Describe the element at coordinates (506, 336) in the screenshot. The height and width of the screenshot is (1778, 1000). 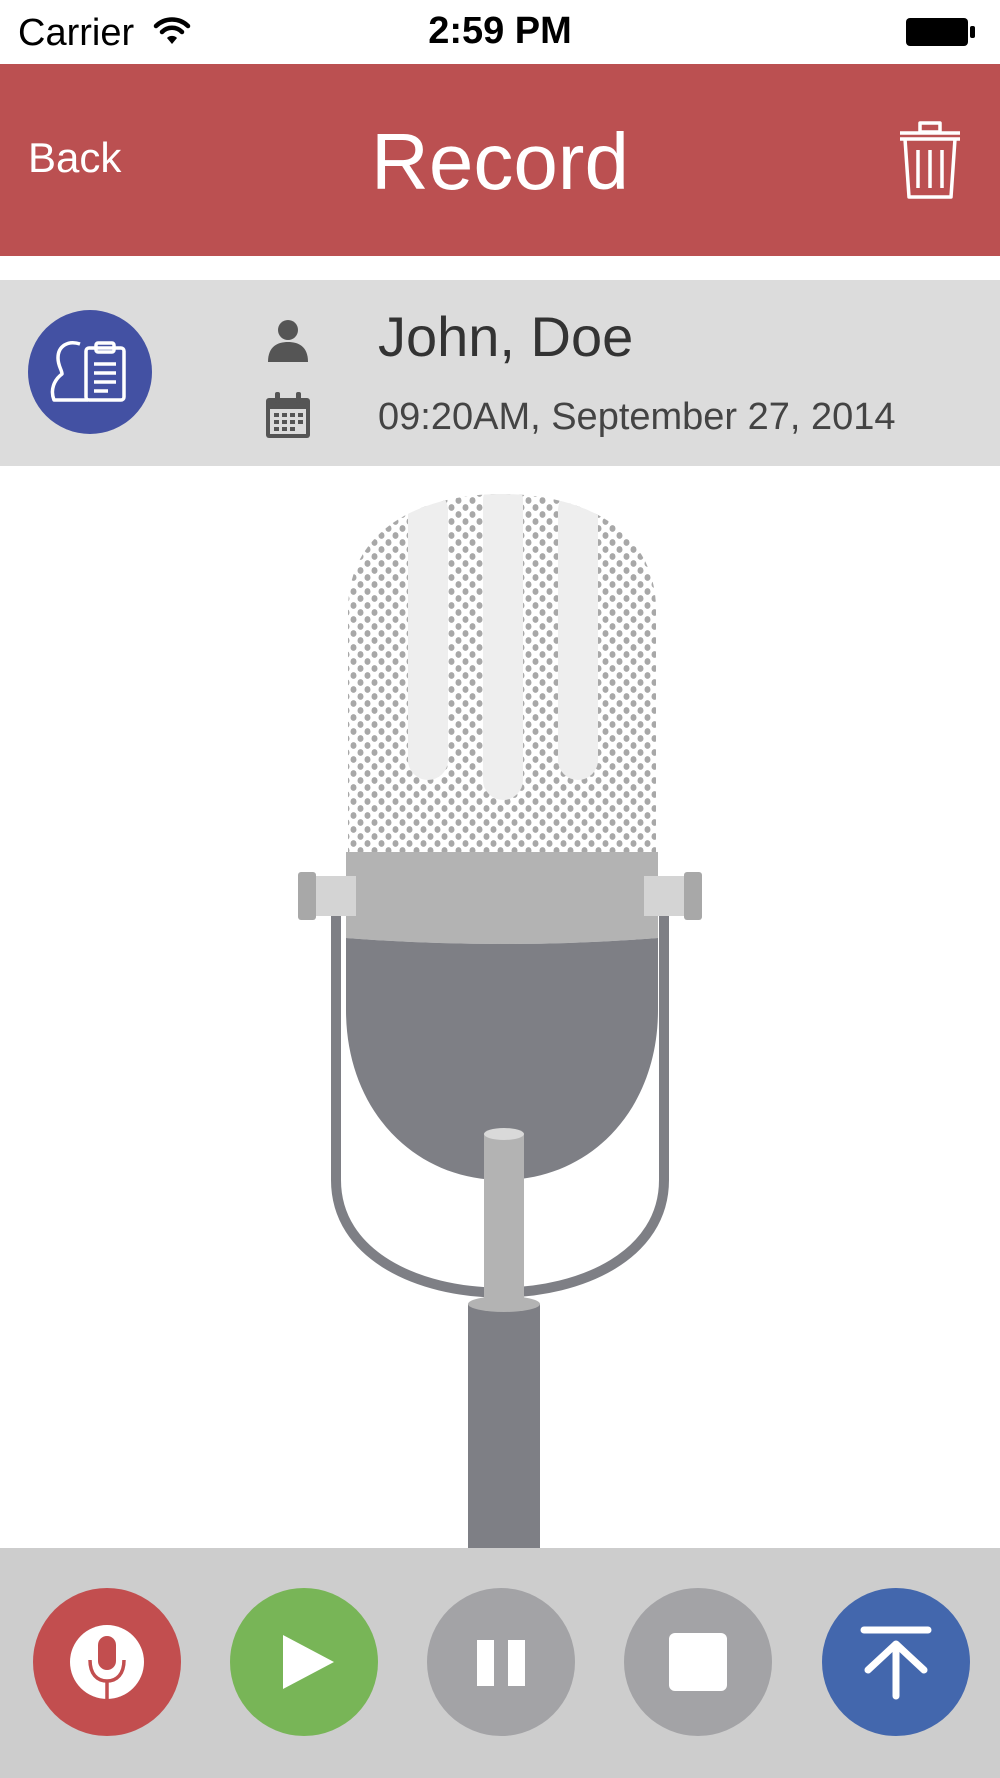
I see `patient-name: John, Doe` at that location.